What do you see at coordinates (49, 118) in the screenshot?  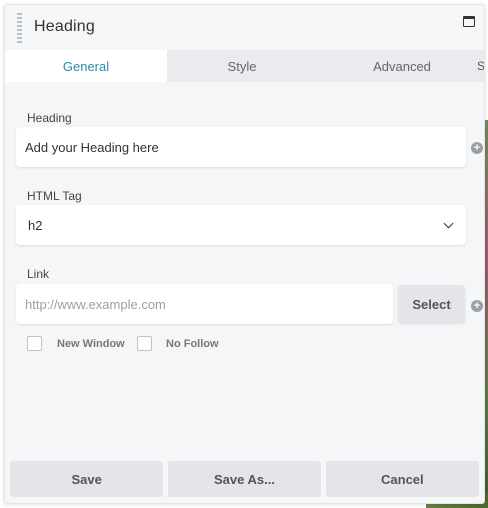 I see `heading-label: Heading` at bounding box center [49, 118].